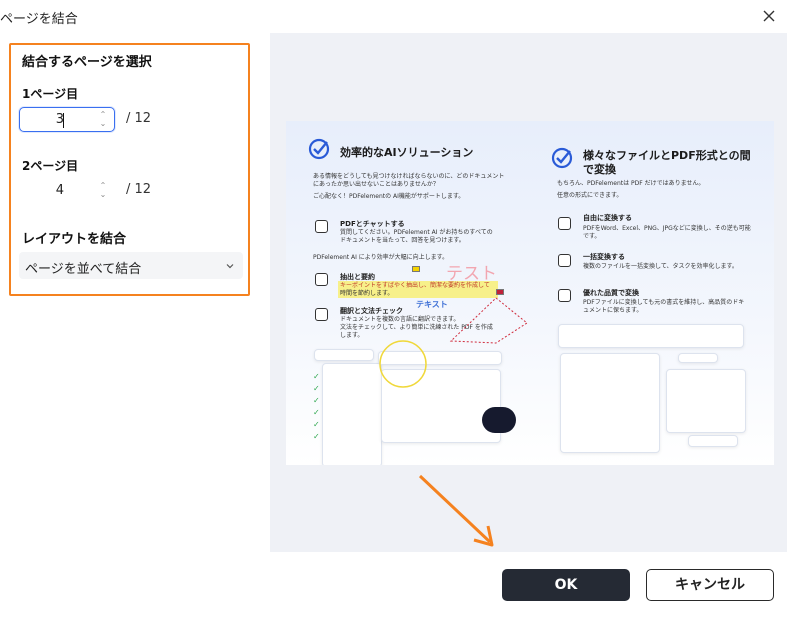 Image resolution: width=787 pixels, height=619 pixels. Describe the element at coordinates (409, 176) in the screenshot. I see `left-intro-1: ある情報をどうしても見つけなければならないのに、どのドキュメント` at that location.